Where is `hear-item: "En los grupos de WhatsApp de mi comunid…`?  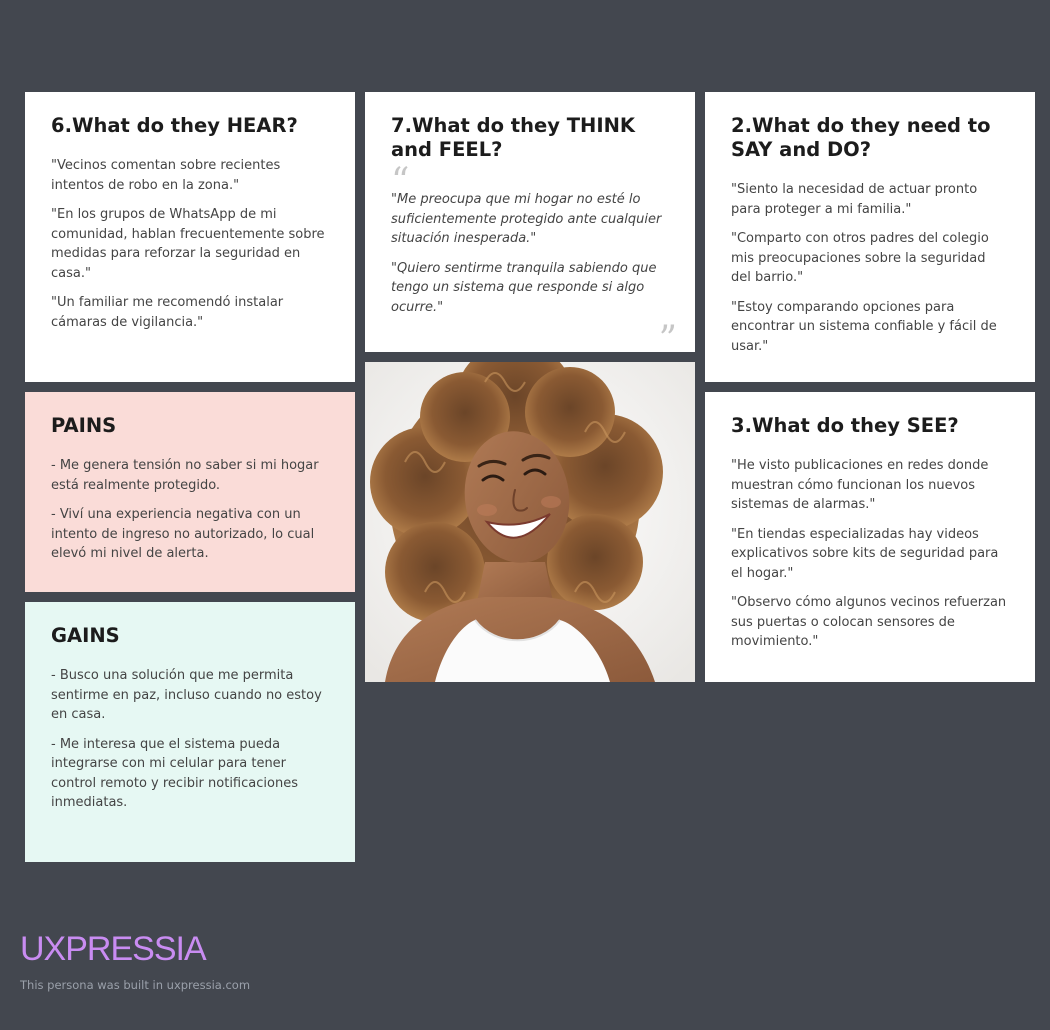 hear-item: "En los grupos de WhatsApp de mi comunid… is located at coordinates (188, 244).